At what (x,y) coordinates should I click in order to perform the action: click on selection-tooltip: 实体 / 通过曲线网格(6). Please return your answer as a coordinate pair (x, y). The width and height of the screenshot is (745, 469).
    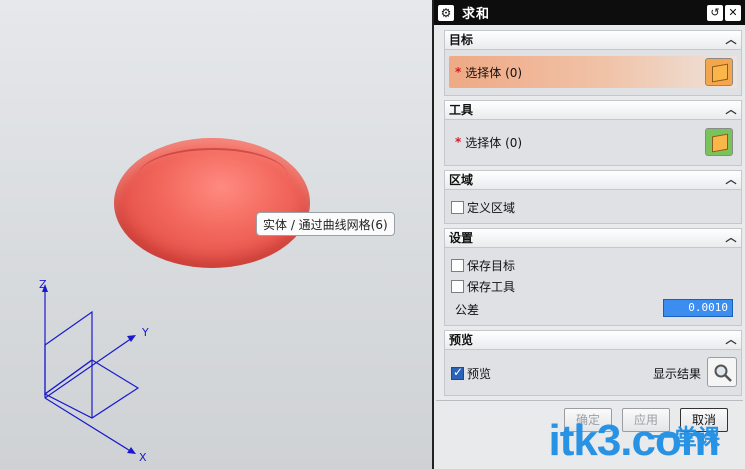
    Looking at the image, I should click on (325, 224).